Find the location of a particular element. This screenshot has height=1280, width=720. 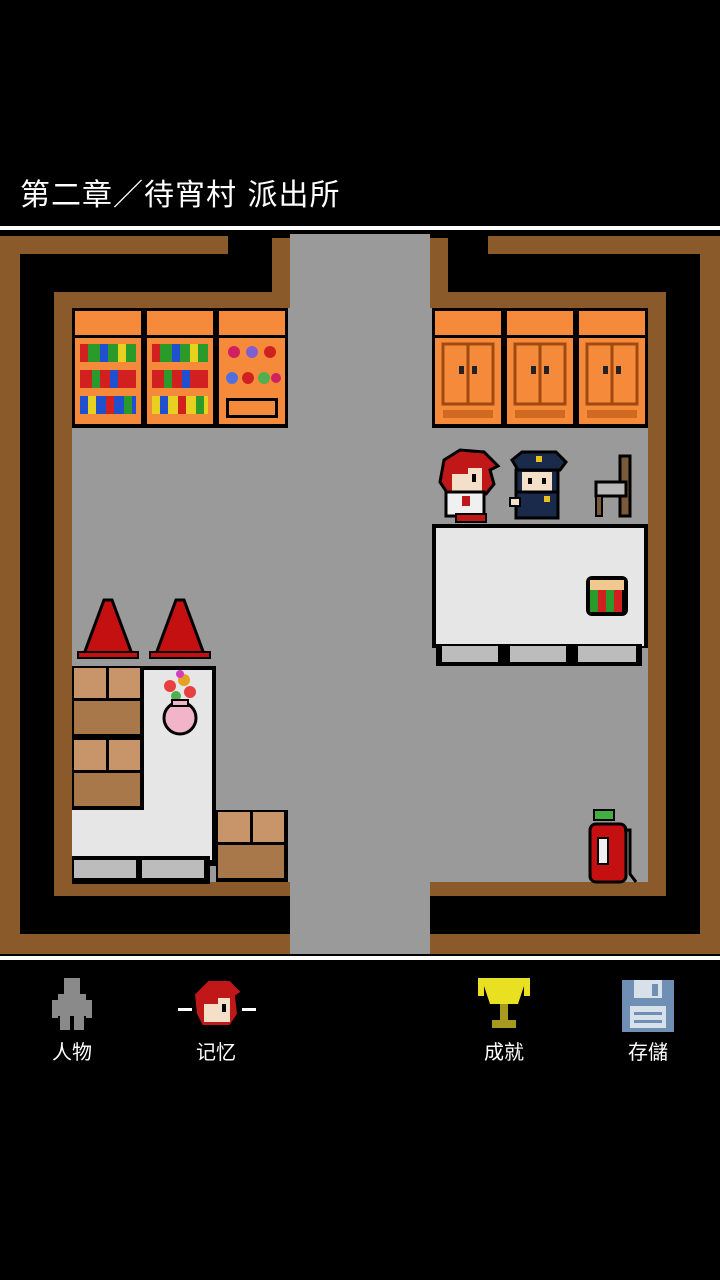

memory-menu-button: 记忆 is located at coordinates (216, 1020).